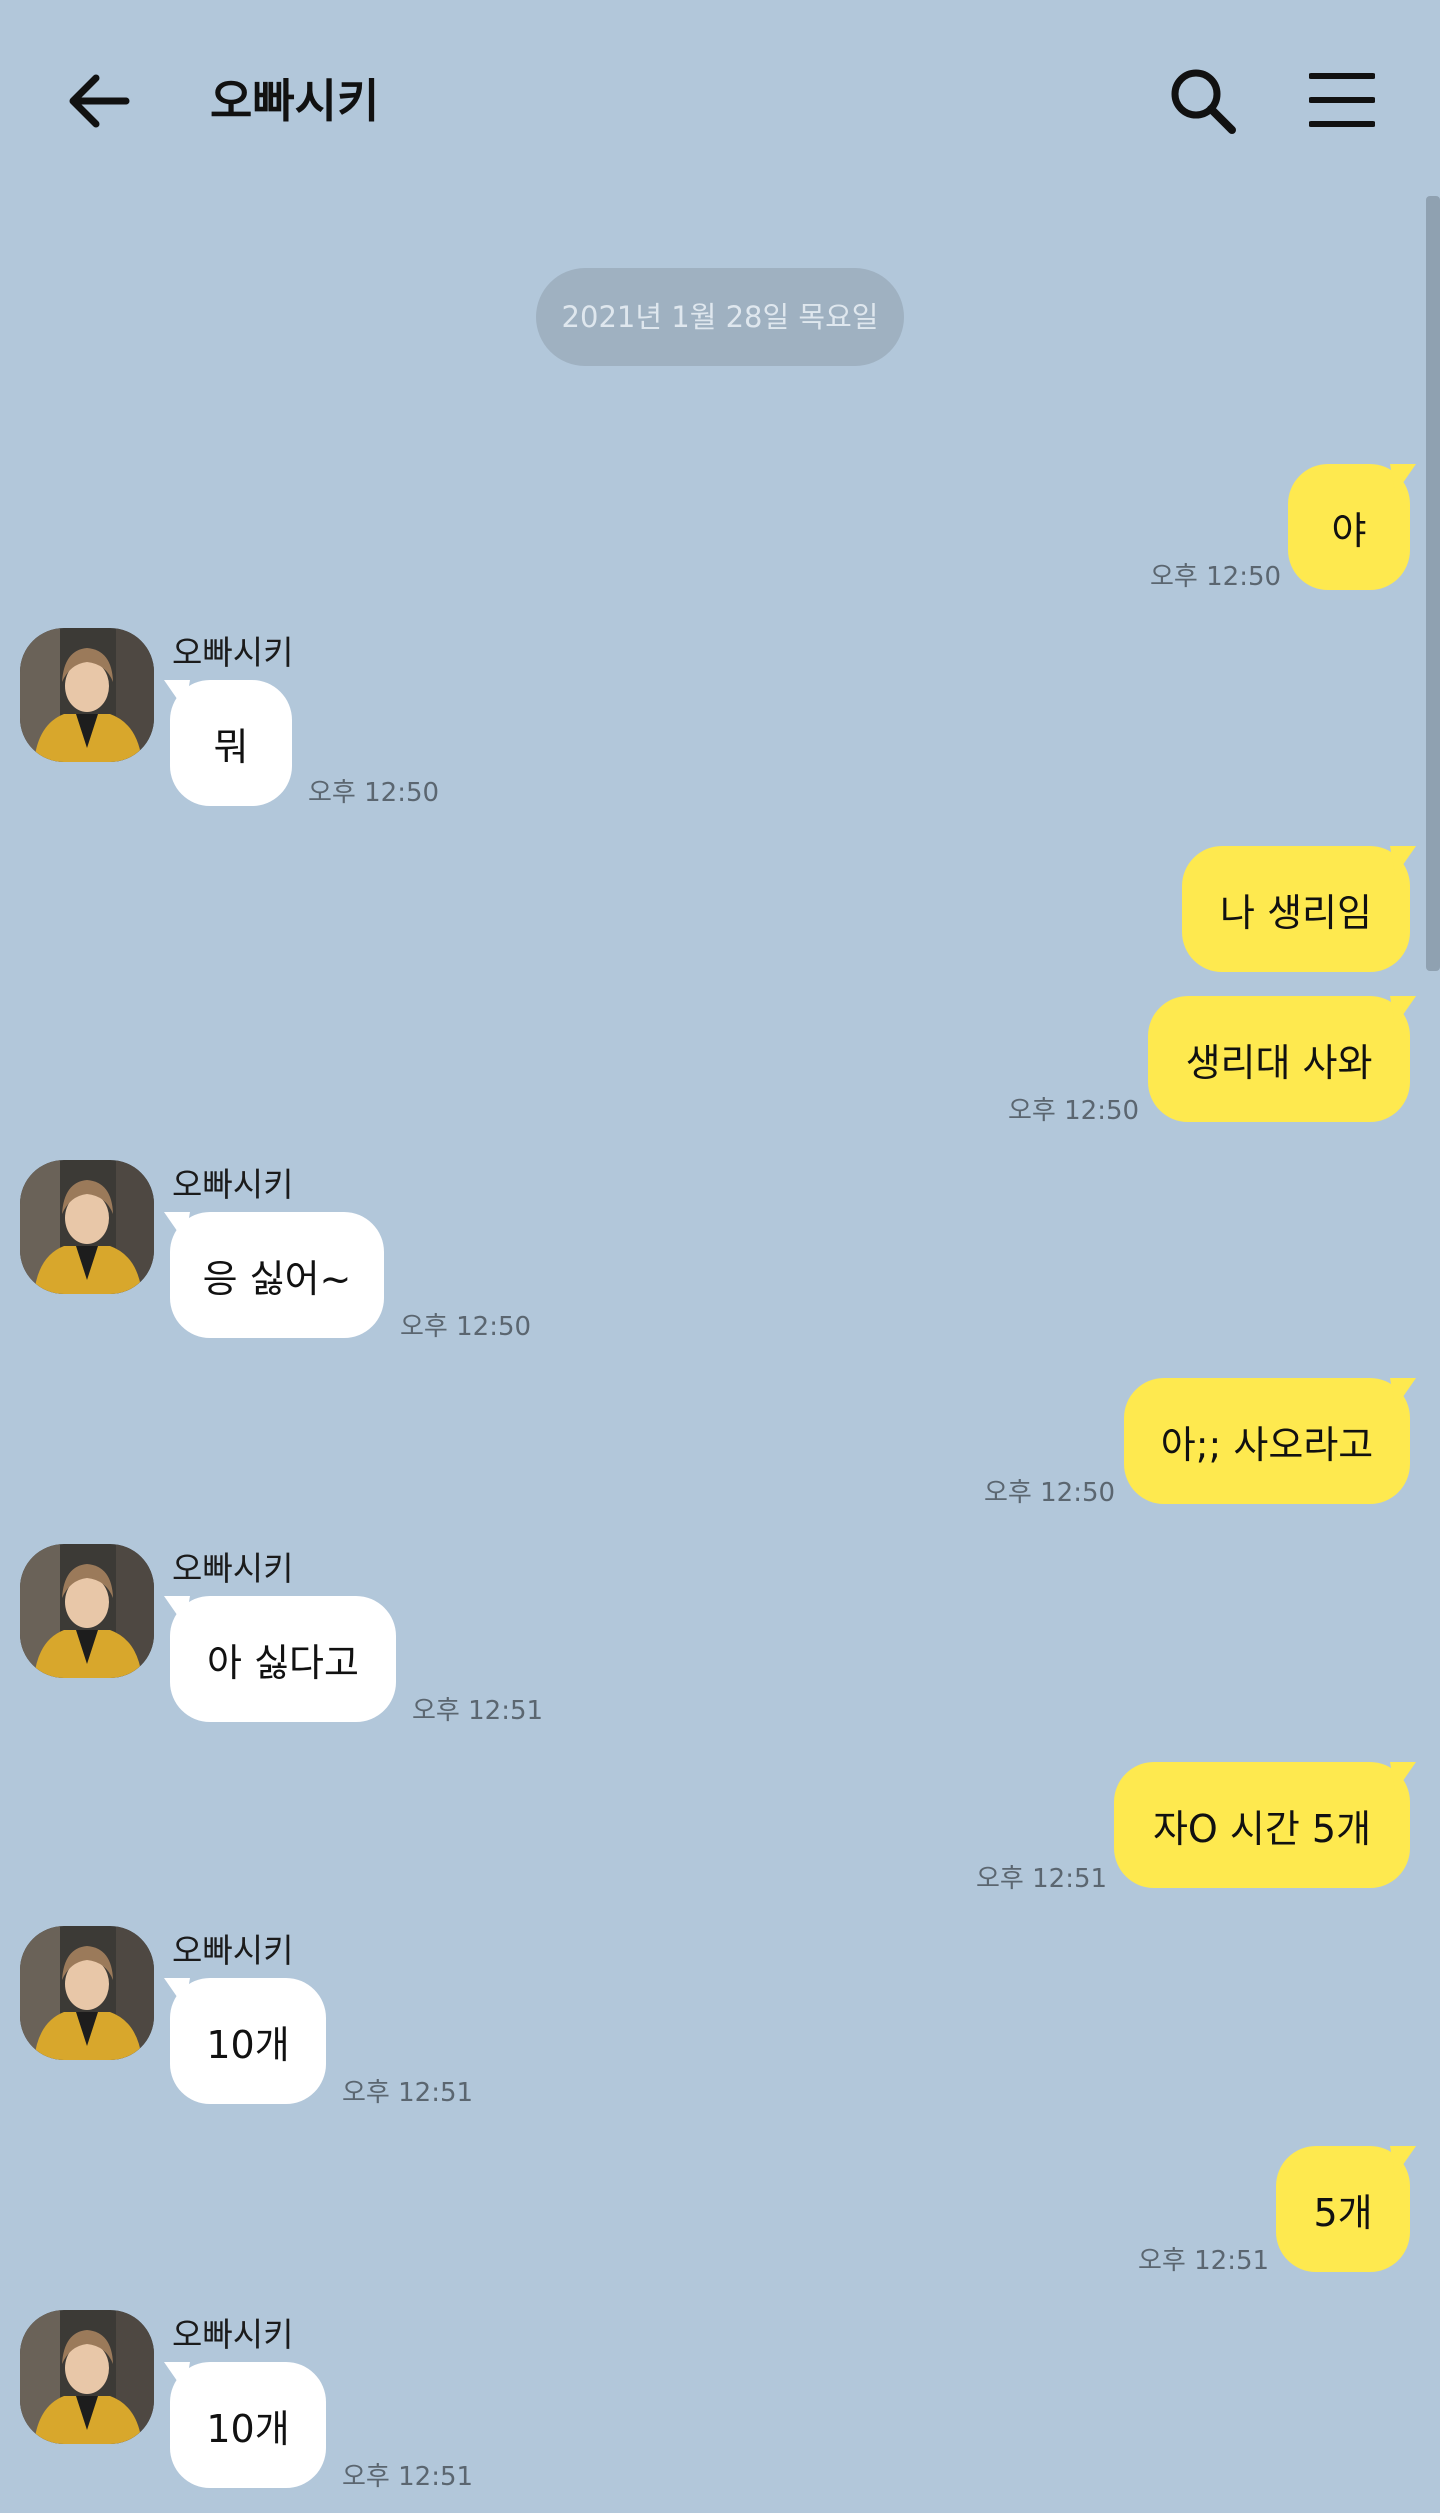 This screenshot has height=2513, width=1440. I want to click on back-button, so click(99, 101).